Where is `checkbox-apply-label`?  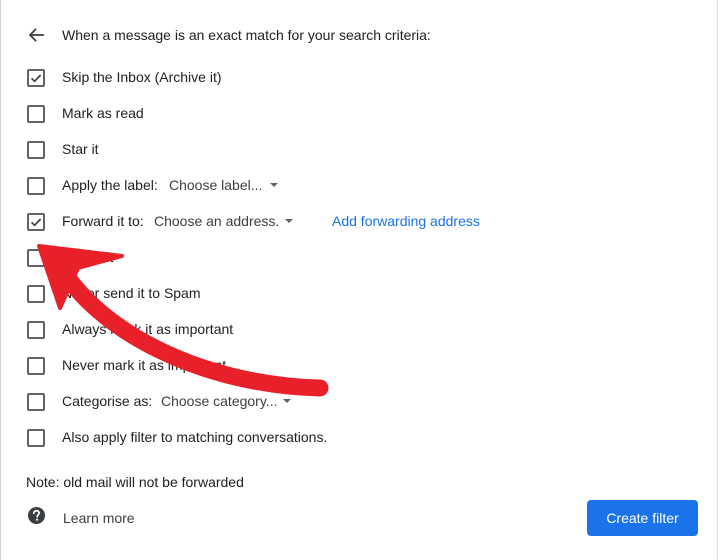
checkbox-apply-label is located at coordinates (36, 186).